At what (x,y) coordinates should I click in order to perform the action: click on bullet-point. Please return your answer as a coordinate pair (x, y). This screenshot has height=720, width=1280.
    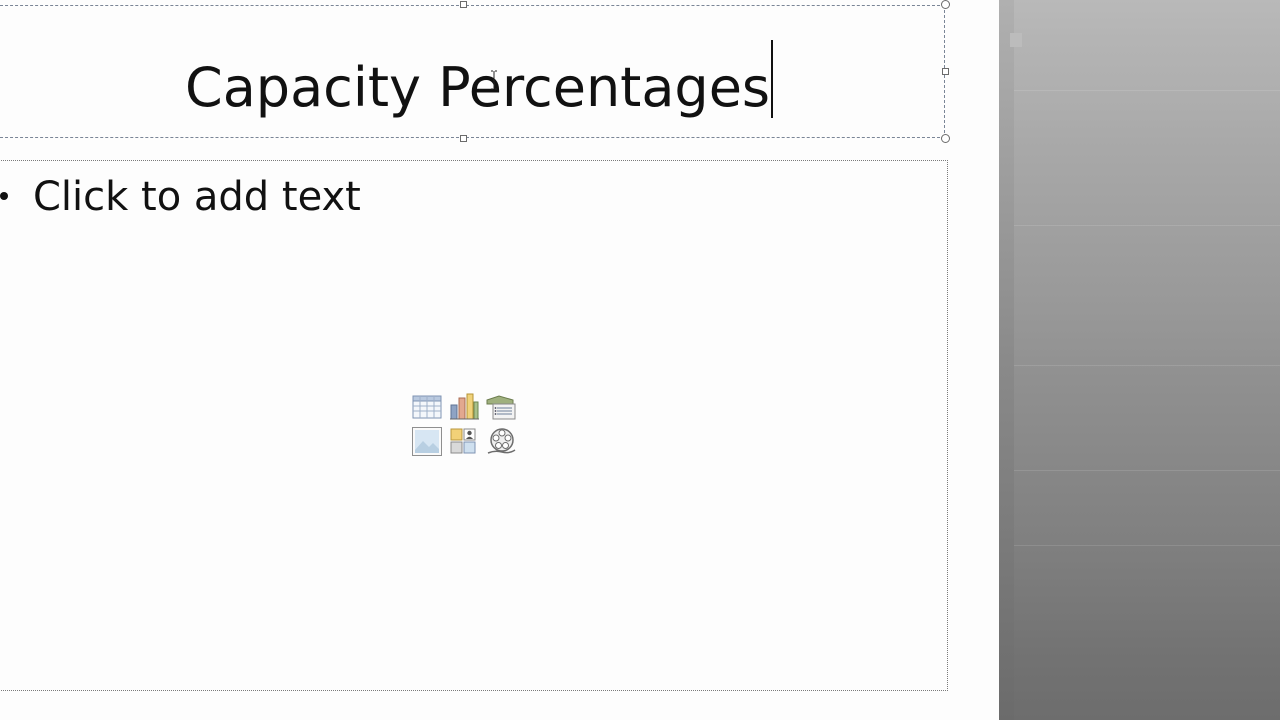
    Looking at the image, I should click on (4, 196).